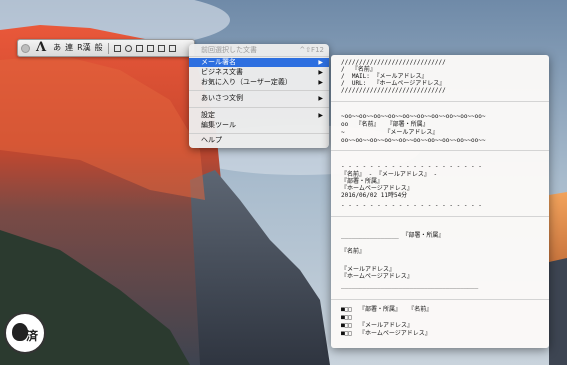 The height and width of the screenshot is (365, 567). What do you see at coordinates (99, 48) in the screenshot?
I see `palette-item-general: 般` at bounding box center [99, 48].